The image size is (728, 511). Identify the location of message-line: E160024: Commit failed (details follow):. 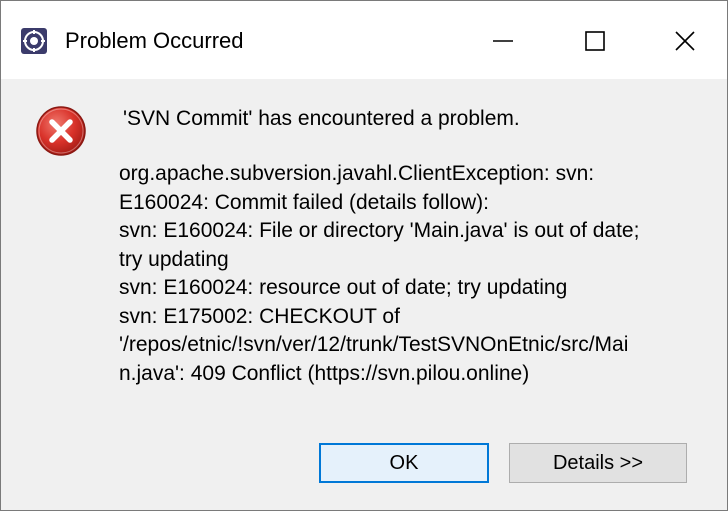
(304, 202).